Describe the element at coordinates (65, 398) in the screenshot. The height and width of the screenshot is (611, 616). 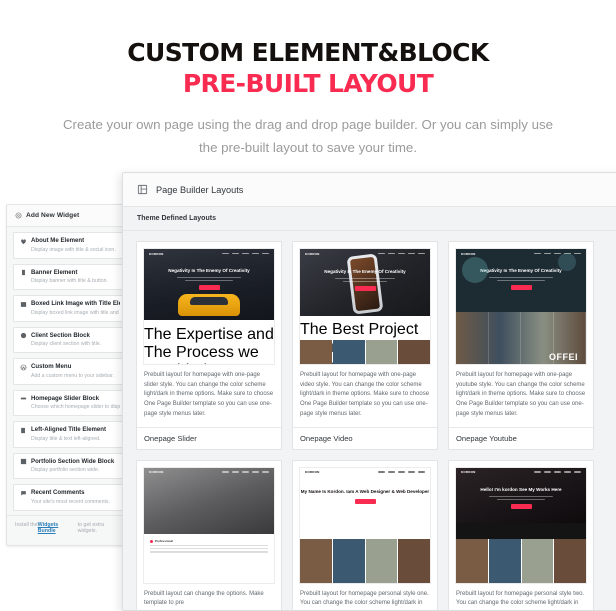
I see `widget-item-name: Homepage Slider Block` at that location.